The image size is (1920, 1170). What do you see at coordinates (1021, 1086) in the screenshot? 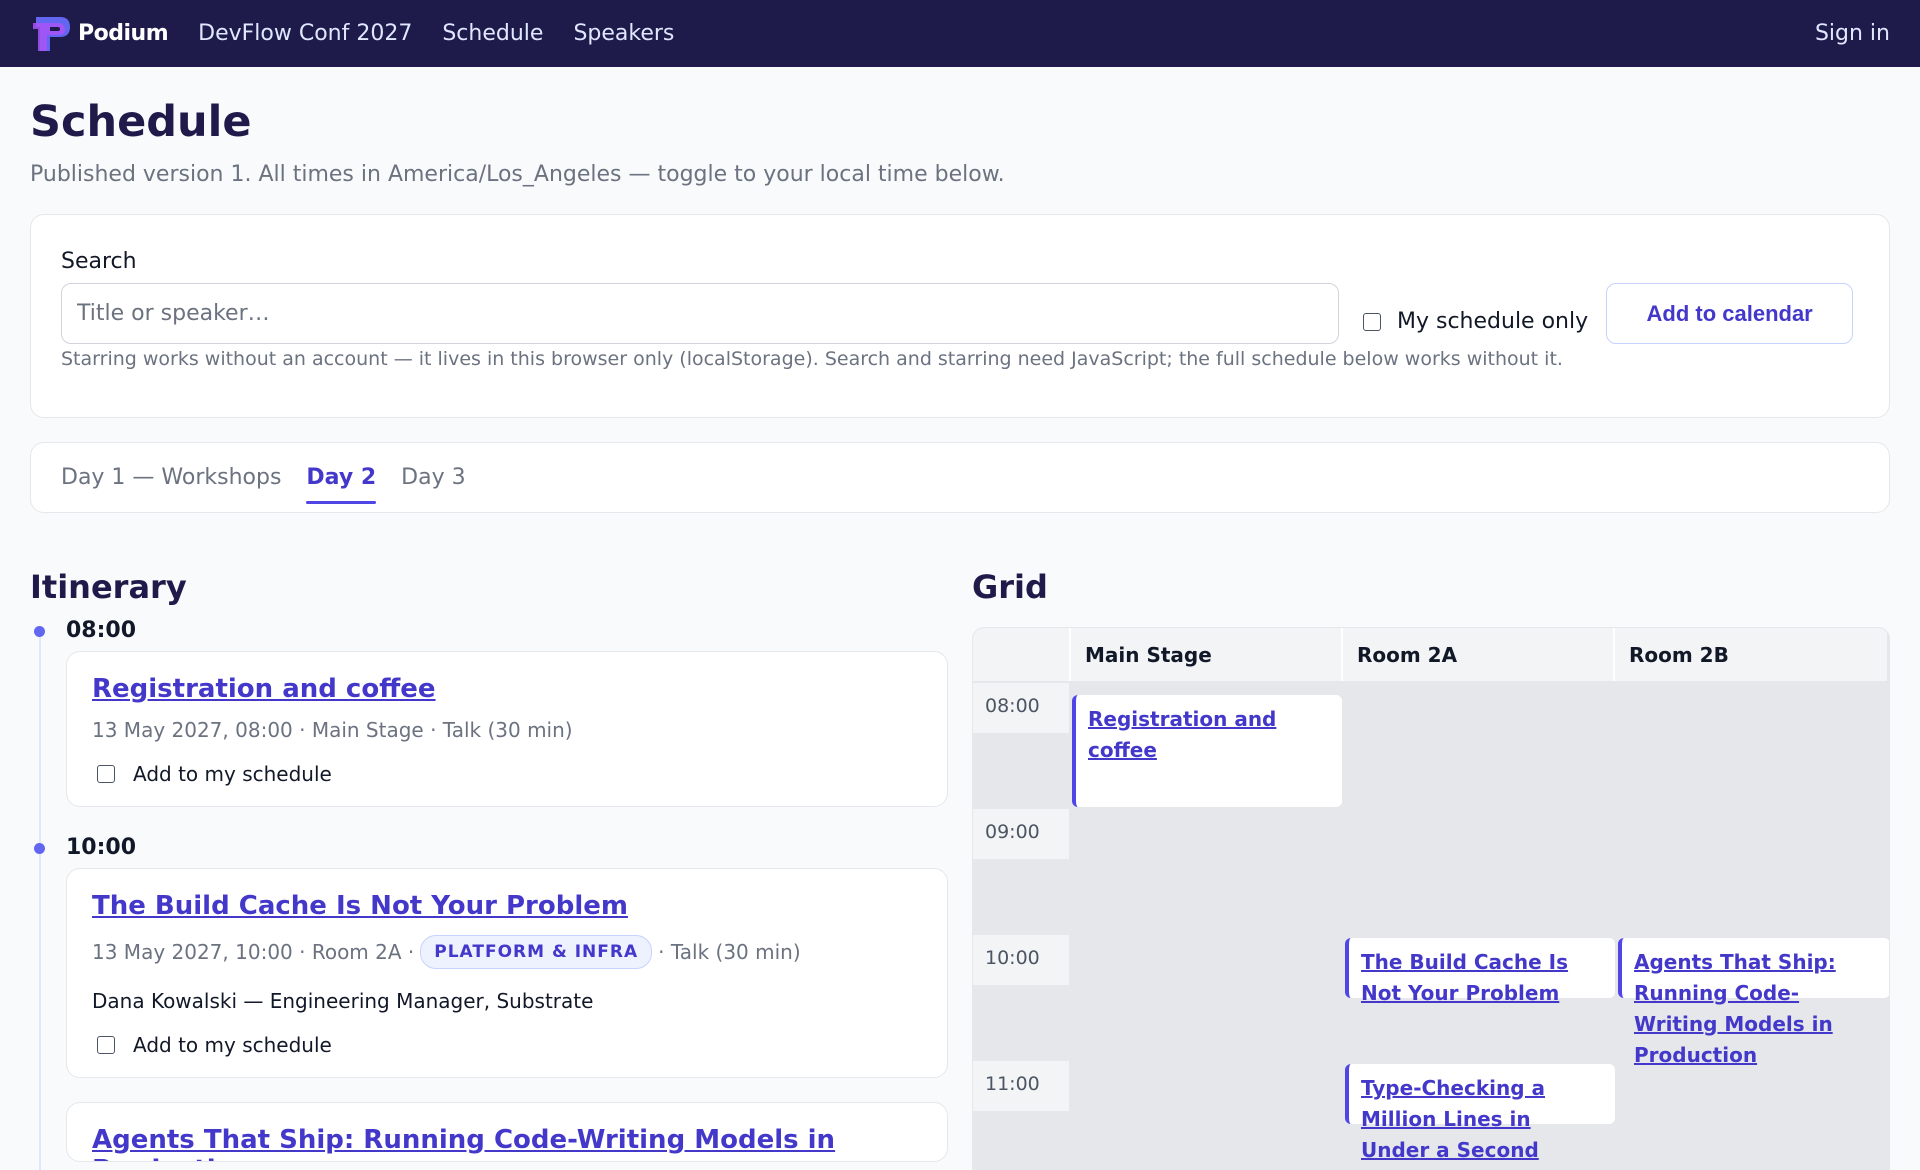
I see `grid-time-label: 11:00` at bounding box center [1021, 1086].